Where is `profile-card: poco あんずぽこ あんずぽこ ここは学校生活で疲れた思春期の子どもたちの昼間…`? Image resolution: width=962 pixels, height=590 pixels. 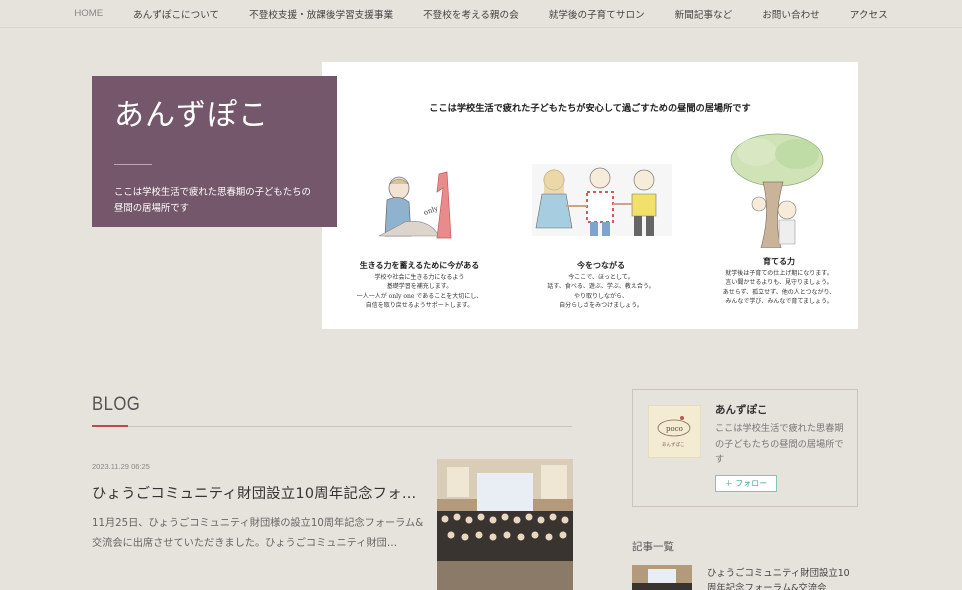 profile-card: poco あんずぽこ あんずぽこ ここは学校生活で疲れた思春期の子どもたちの昼間… is located at coordinates (745, 448).